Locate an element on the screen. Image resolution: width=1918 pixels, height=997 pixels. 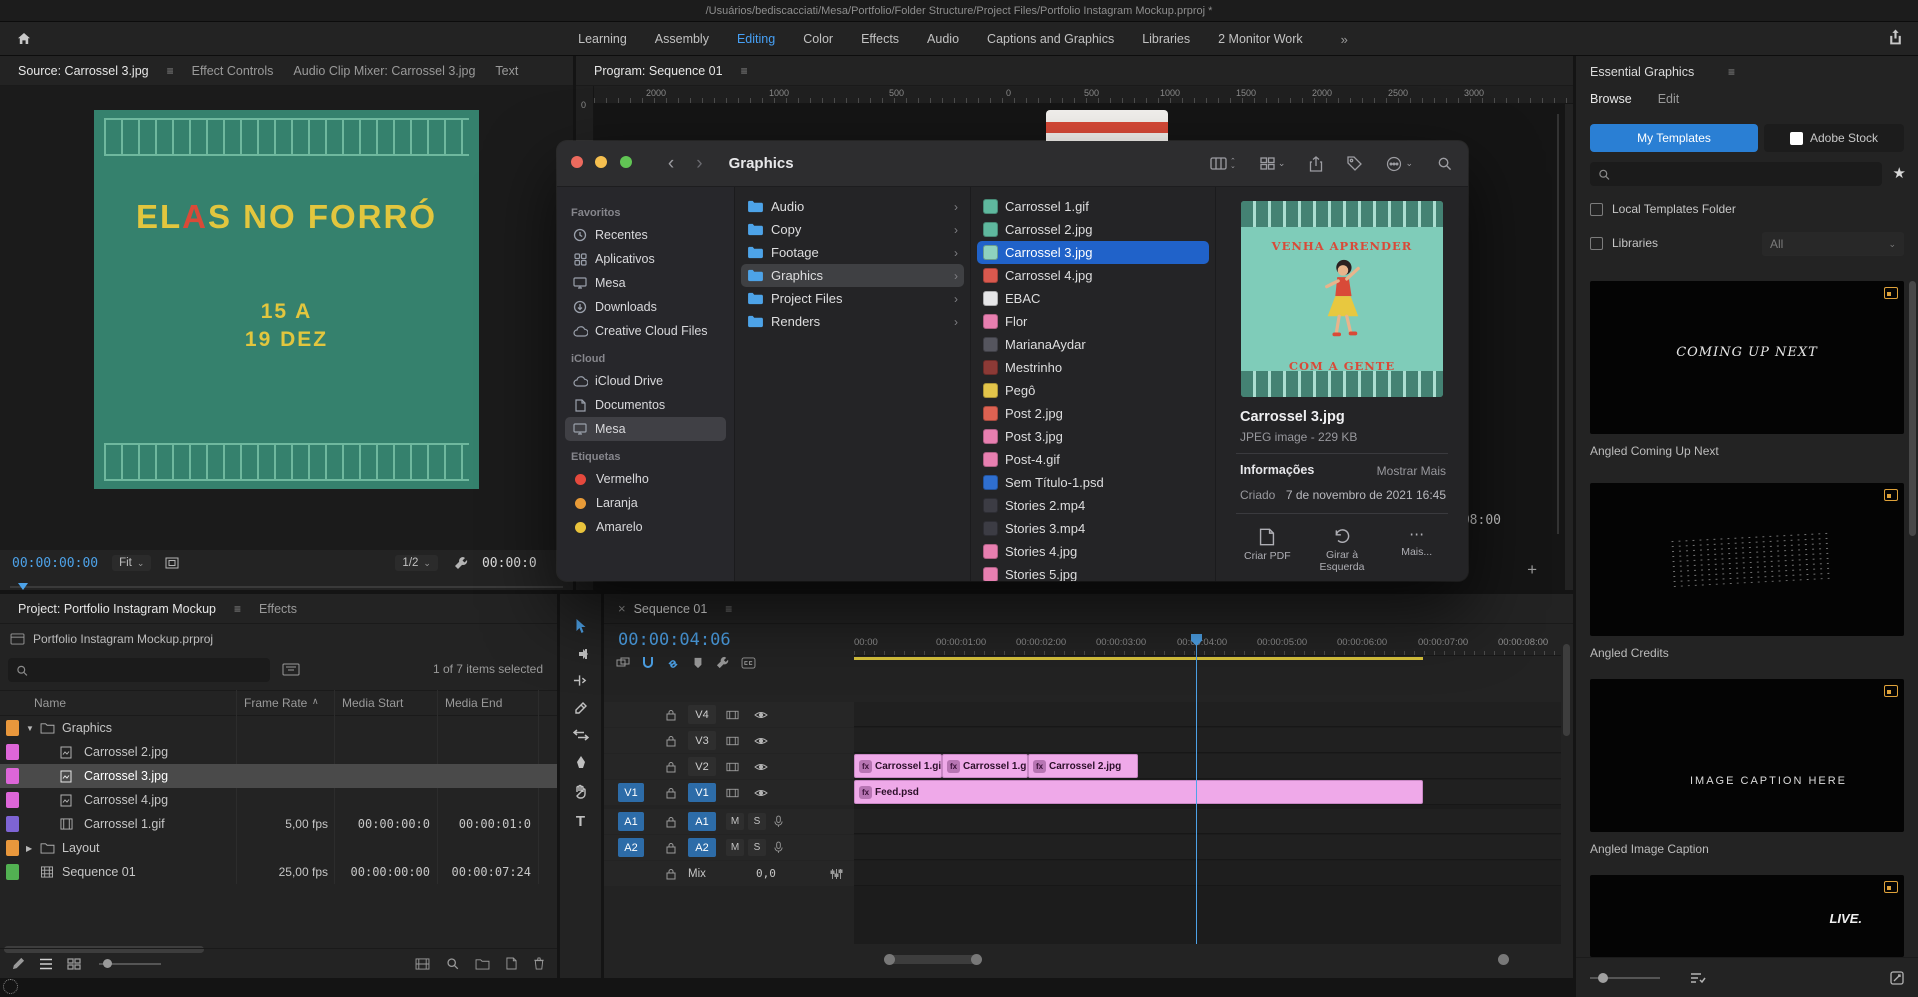
track-label: A2 is located at coordinates (702, 847).